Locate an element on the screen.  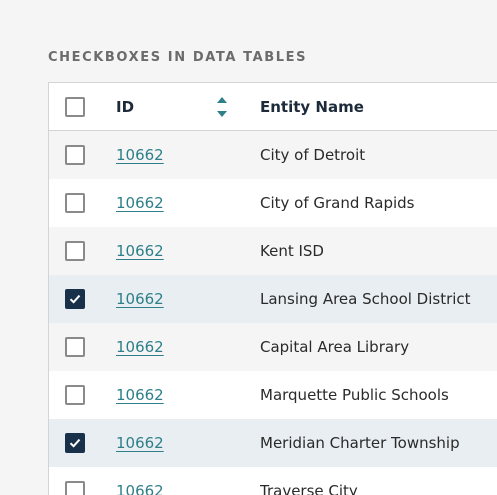
table-row: 10662 Capital Area Library is located at coordinates (273, 347).